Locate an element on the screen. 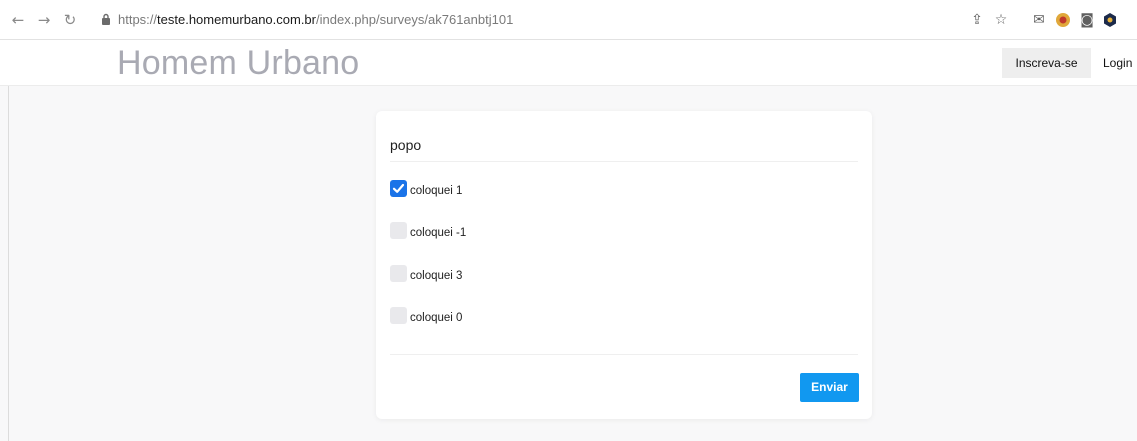 This screenshot has width=1137, height=441. option-checkbox-checked is located at coordinates (398, 188).